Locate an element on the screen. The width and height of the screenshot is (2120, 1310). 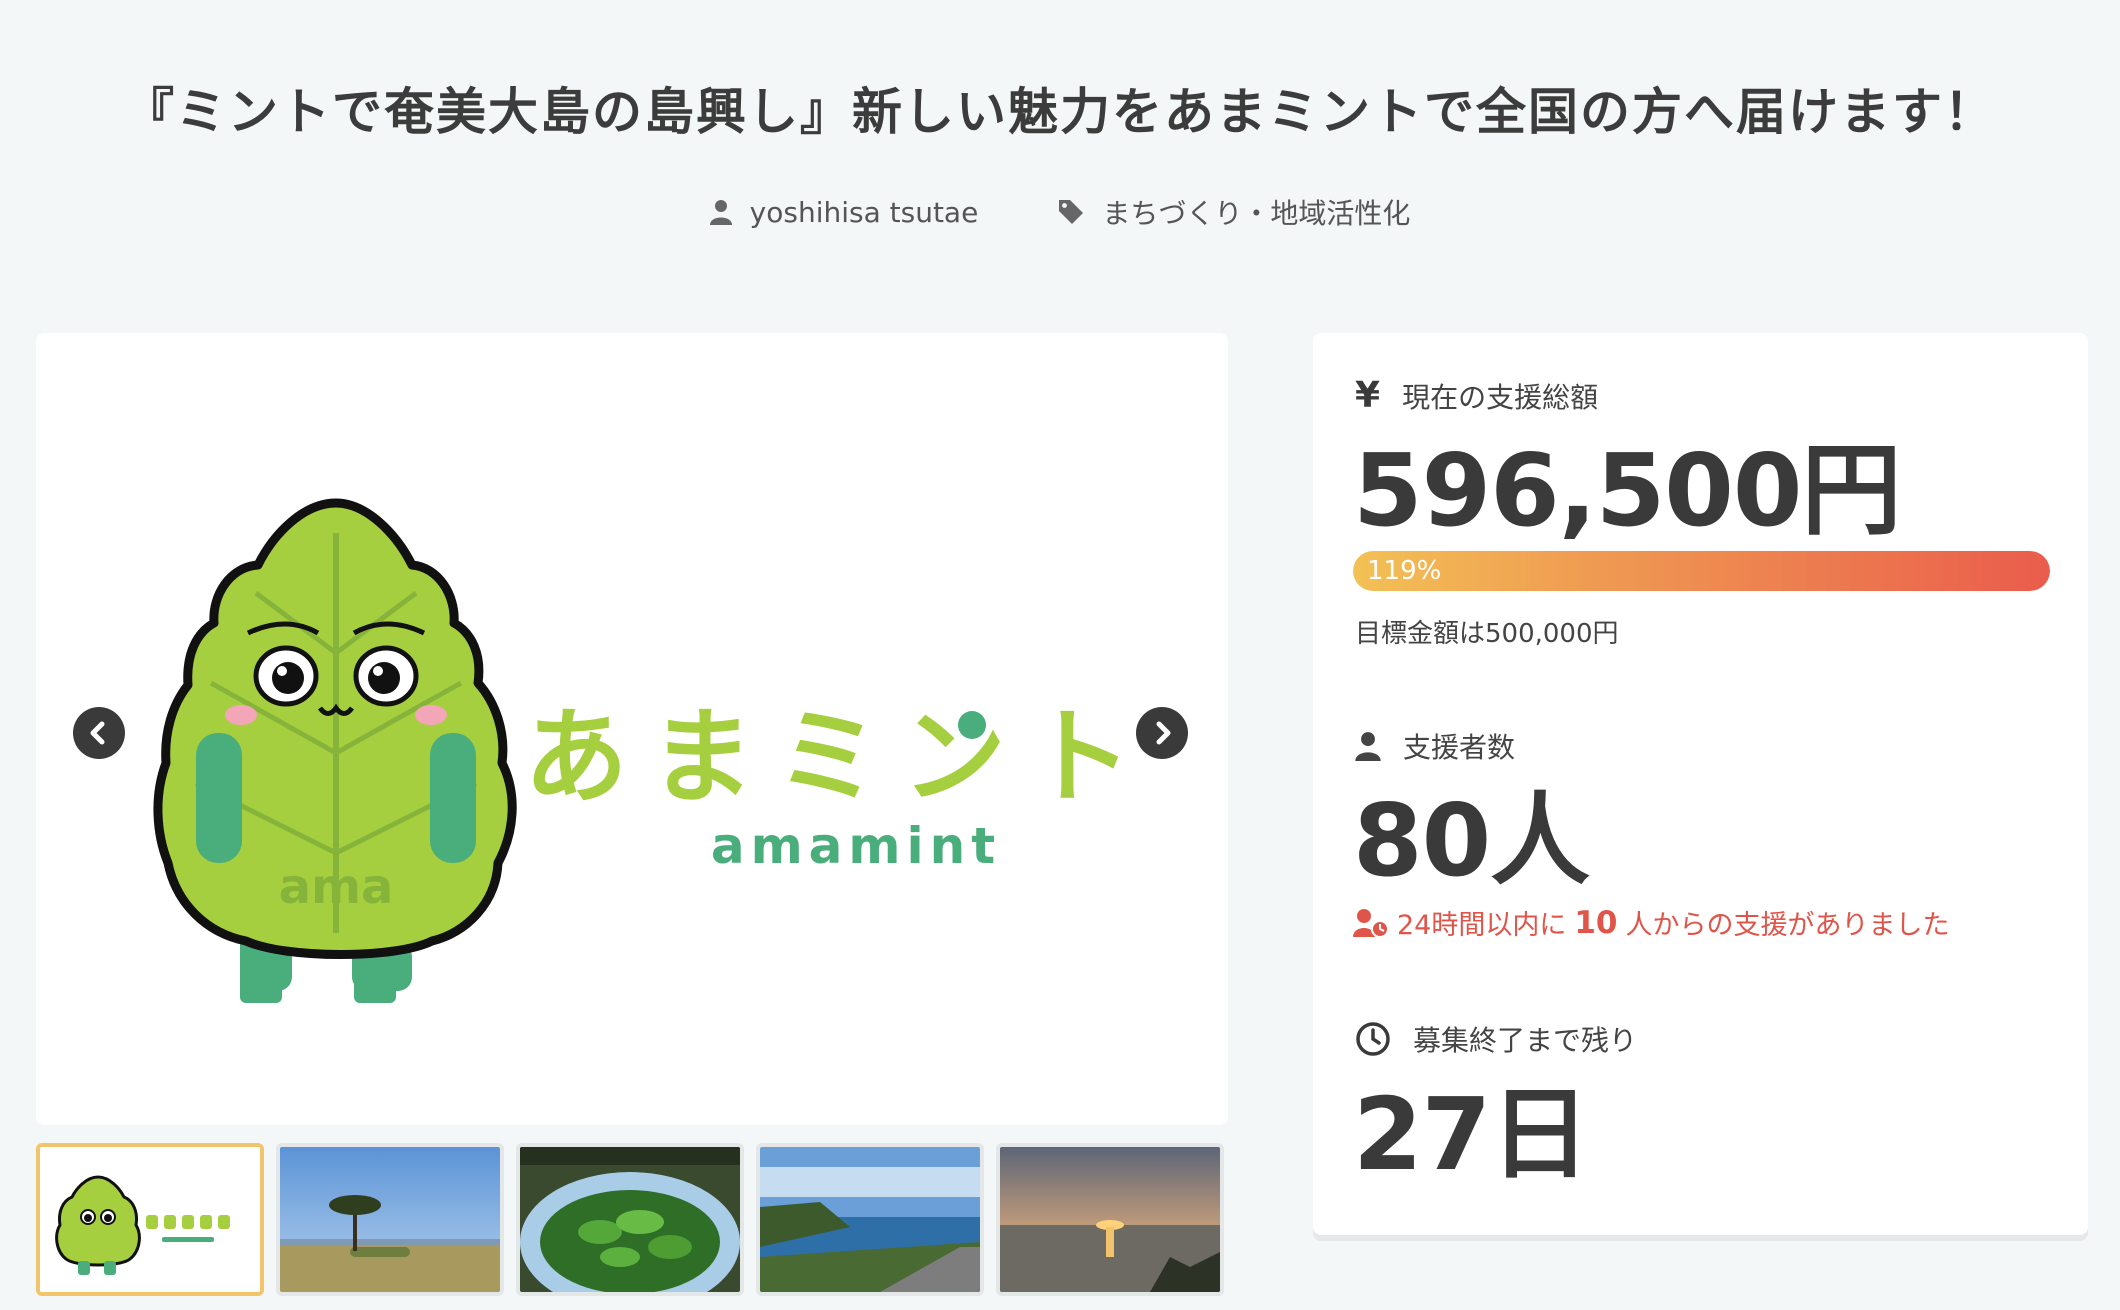
target-amount: 目標金額は500,000円 is located at coordinates (1487, 634).